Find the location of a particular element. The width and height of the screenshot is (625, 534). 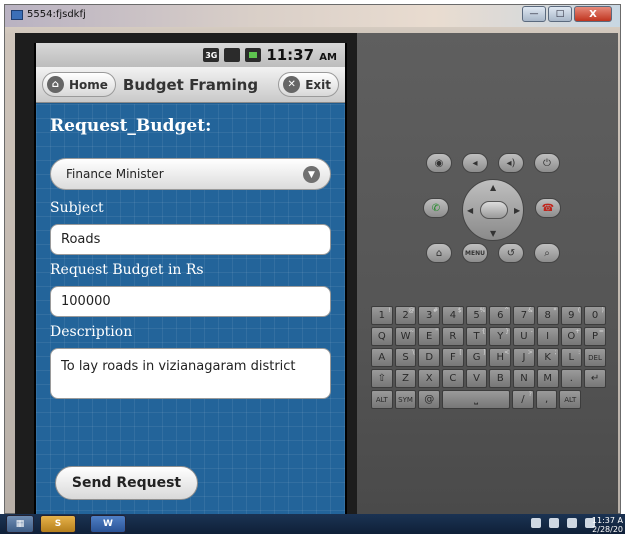

key-label: T is located at coordinates (476, 336).